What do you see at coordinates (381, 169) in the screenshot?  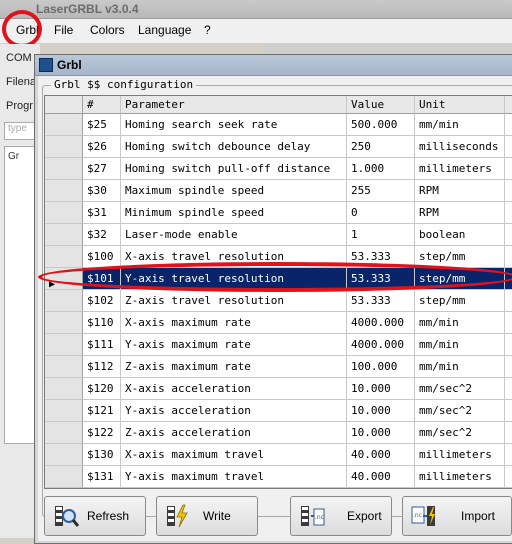 I see `cell-value: 1.000` at bounding box center [381, 169].